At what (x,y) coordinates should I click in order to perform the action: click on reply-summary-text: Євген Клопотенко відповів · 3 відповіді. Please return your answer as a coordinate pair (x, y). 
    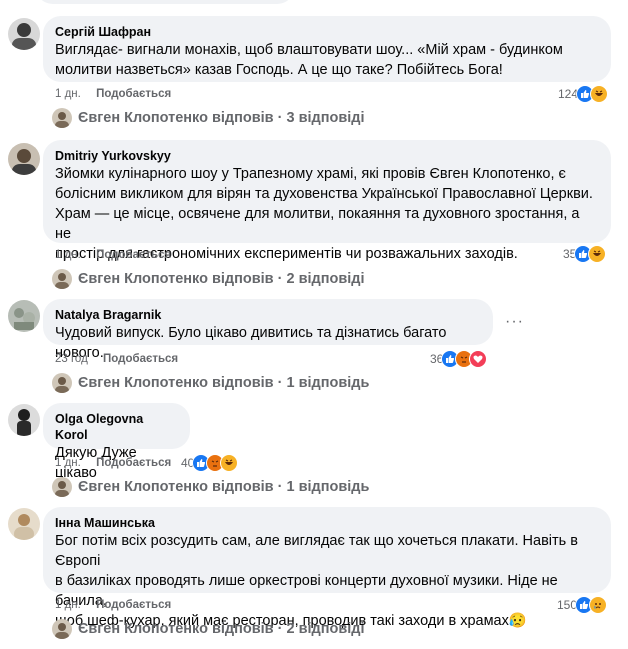
    Looking at the image, I should click on (221, 118).